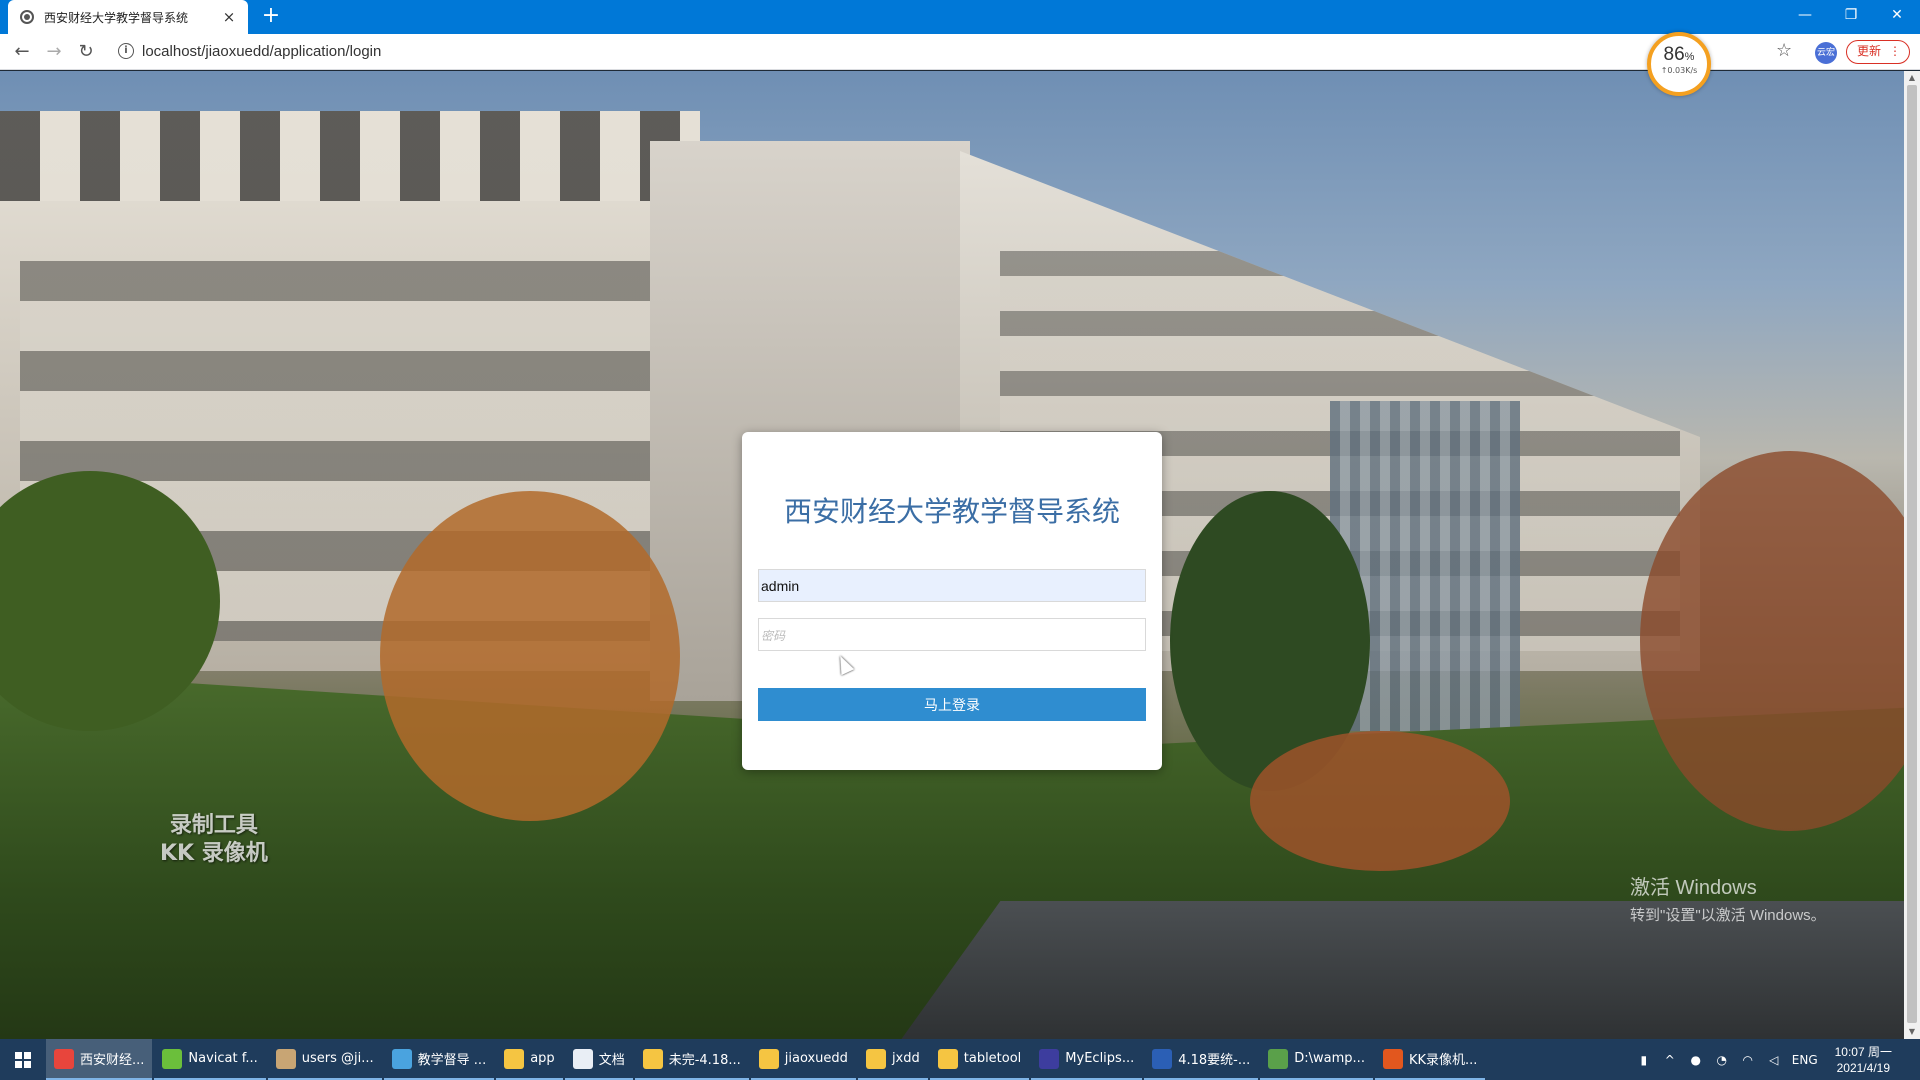 Image resolution: width=1920 pixels, height=1080 pixels. I want to click on taskbar-item: 文档, so click(598, 1059).